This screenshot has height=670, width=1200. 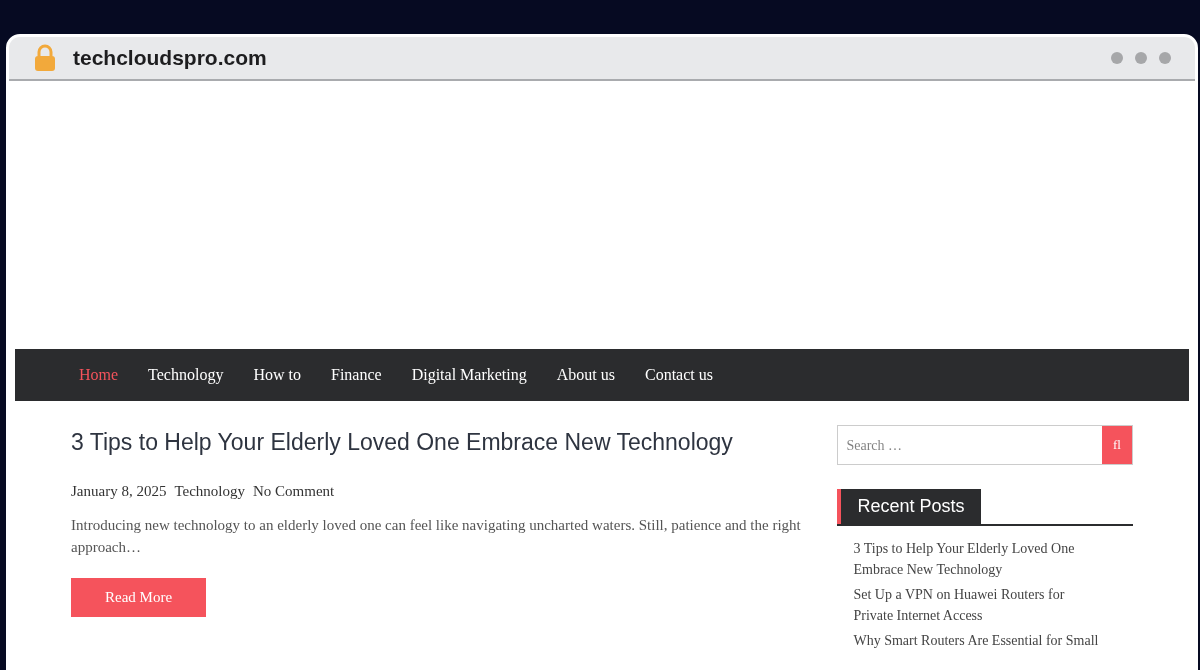 What do you see at coordinates (909, 506) in the screenshot?
I see `widget-title: Recent Posts` at bounding box center [909, 506].